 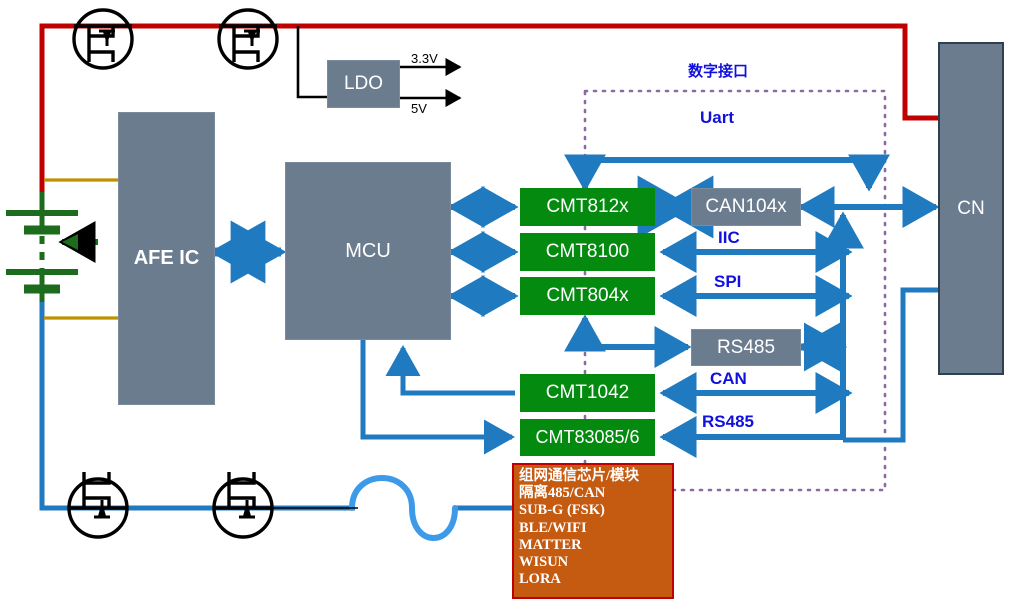 I want to click on block-rs485-label: RS485, so click(x=746, y=347).